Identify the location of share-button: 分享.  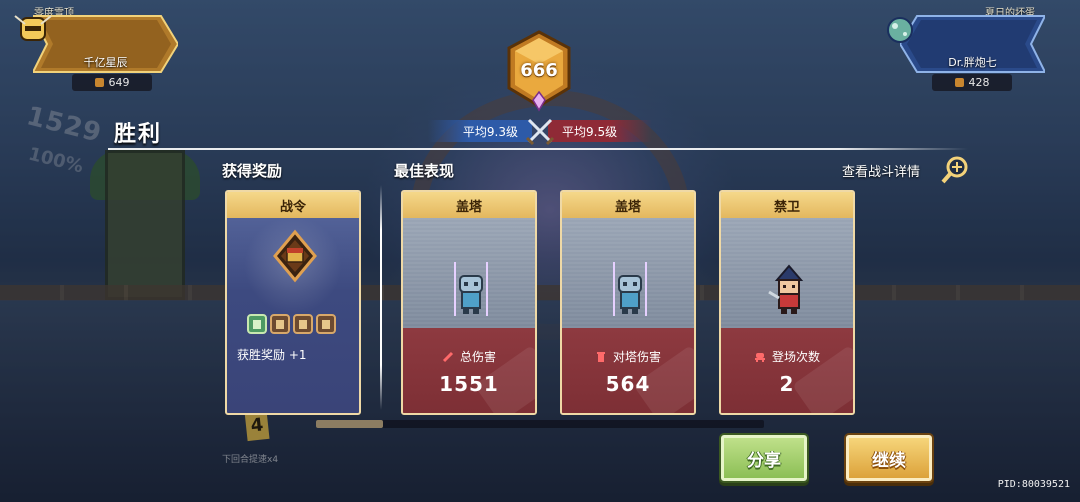
(764, 458).